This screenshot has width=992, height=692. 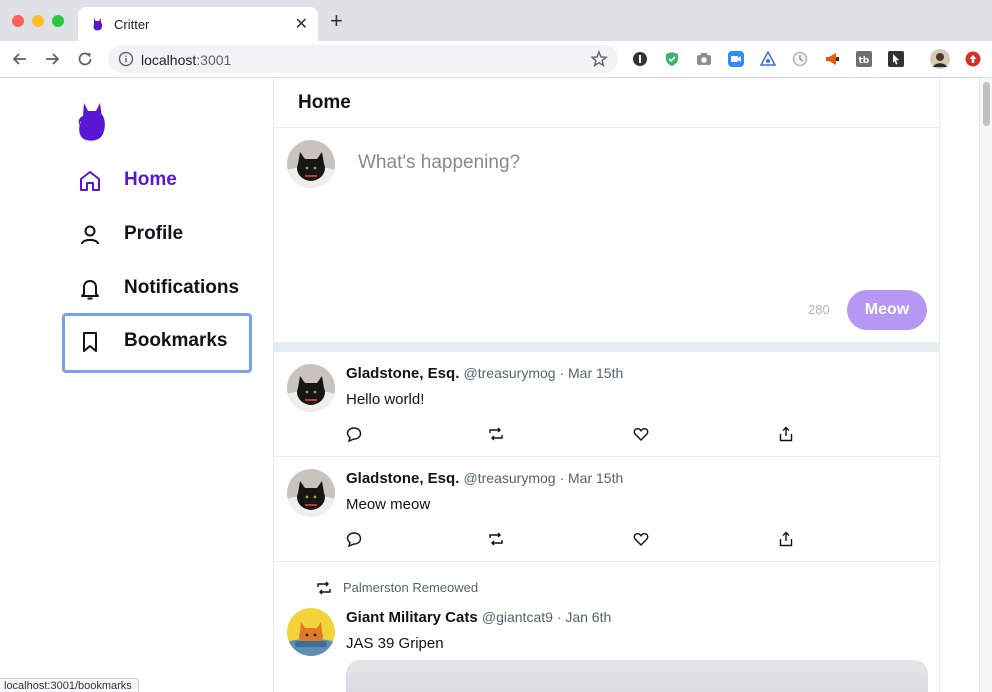 What do you see at coordinates (90, 181) in the screenshot?
I see `home-icon` at bounding box center [90, 181].